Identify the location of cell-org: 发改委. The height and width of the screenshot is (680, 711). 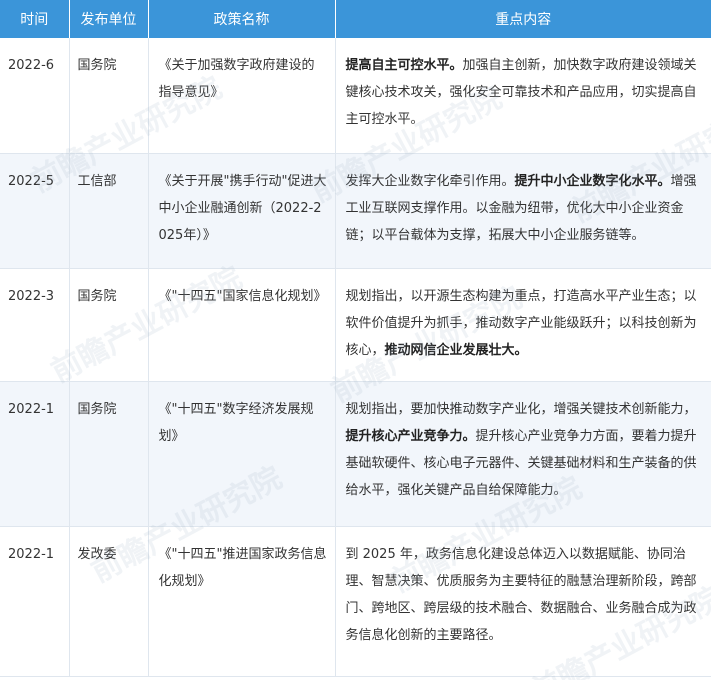
(109, 601).